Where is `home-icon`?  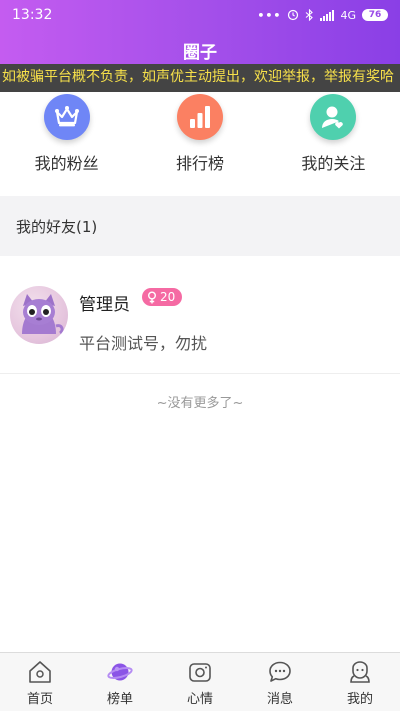
home-icon is located at coordinates (40, 672).